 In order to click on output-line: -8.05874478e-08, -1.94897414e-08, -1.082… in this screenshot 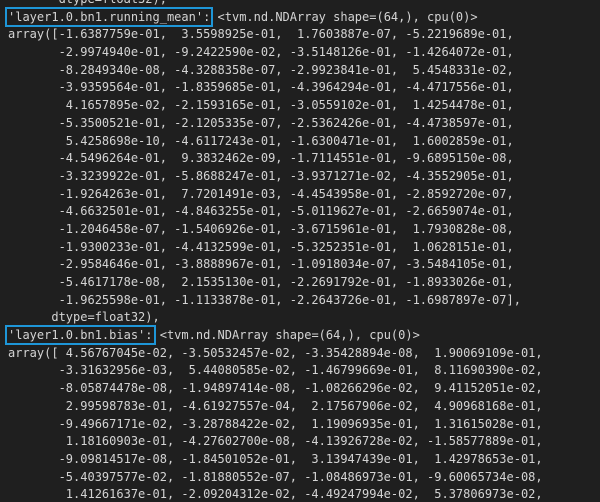, I will do `click(275, 388)`.